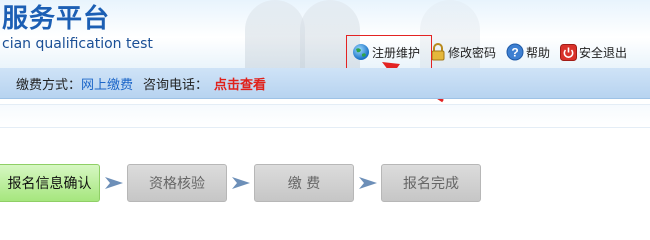 Image resolution: width=650 pixels, height=240 pixels. What do you see at coordinates (325, 83) in the screenshot?
I see `info-bar: 缴费方式： 网上缴费 咨询电话： 点击查看` at bounding box center [325, 83].